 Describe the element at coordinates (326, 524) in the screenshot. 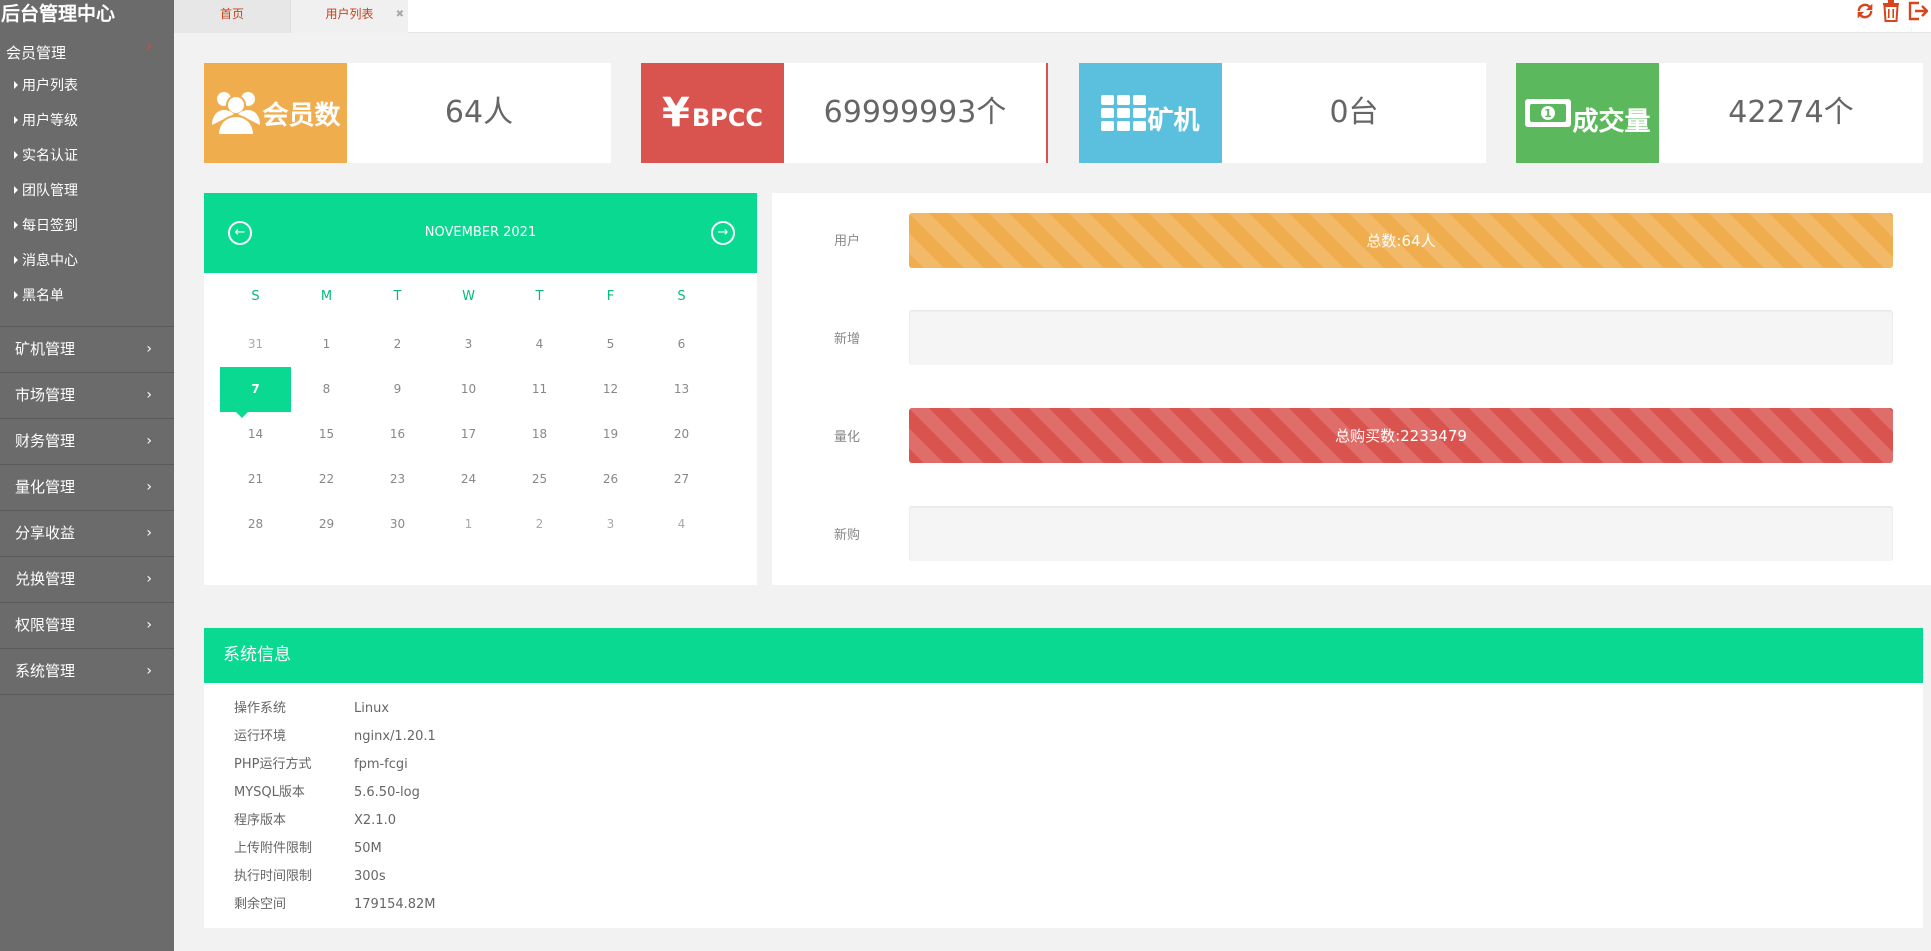

I see `calendar-day: 29` at that location.